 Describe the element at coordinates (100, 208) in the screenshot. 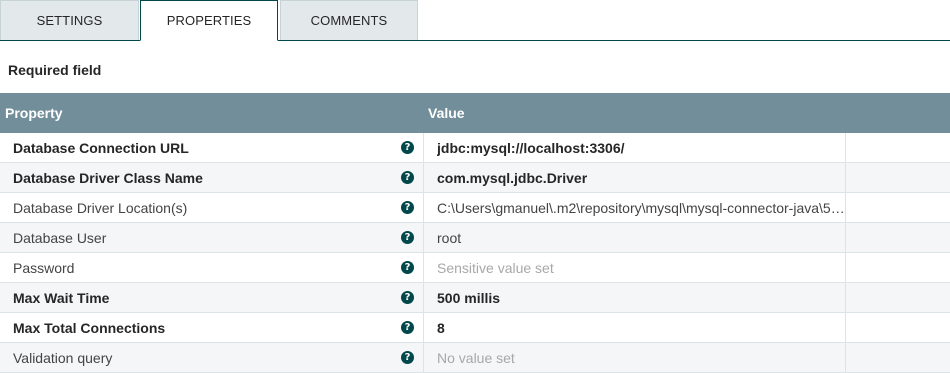

I see `property-name: Database Driver Location(s)` at that location.